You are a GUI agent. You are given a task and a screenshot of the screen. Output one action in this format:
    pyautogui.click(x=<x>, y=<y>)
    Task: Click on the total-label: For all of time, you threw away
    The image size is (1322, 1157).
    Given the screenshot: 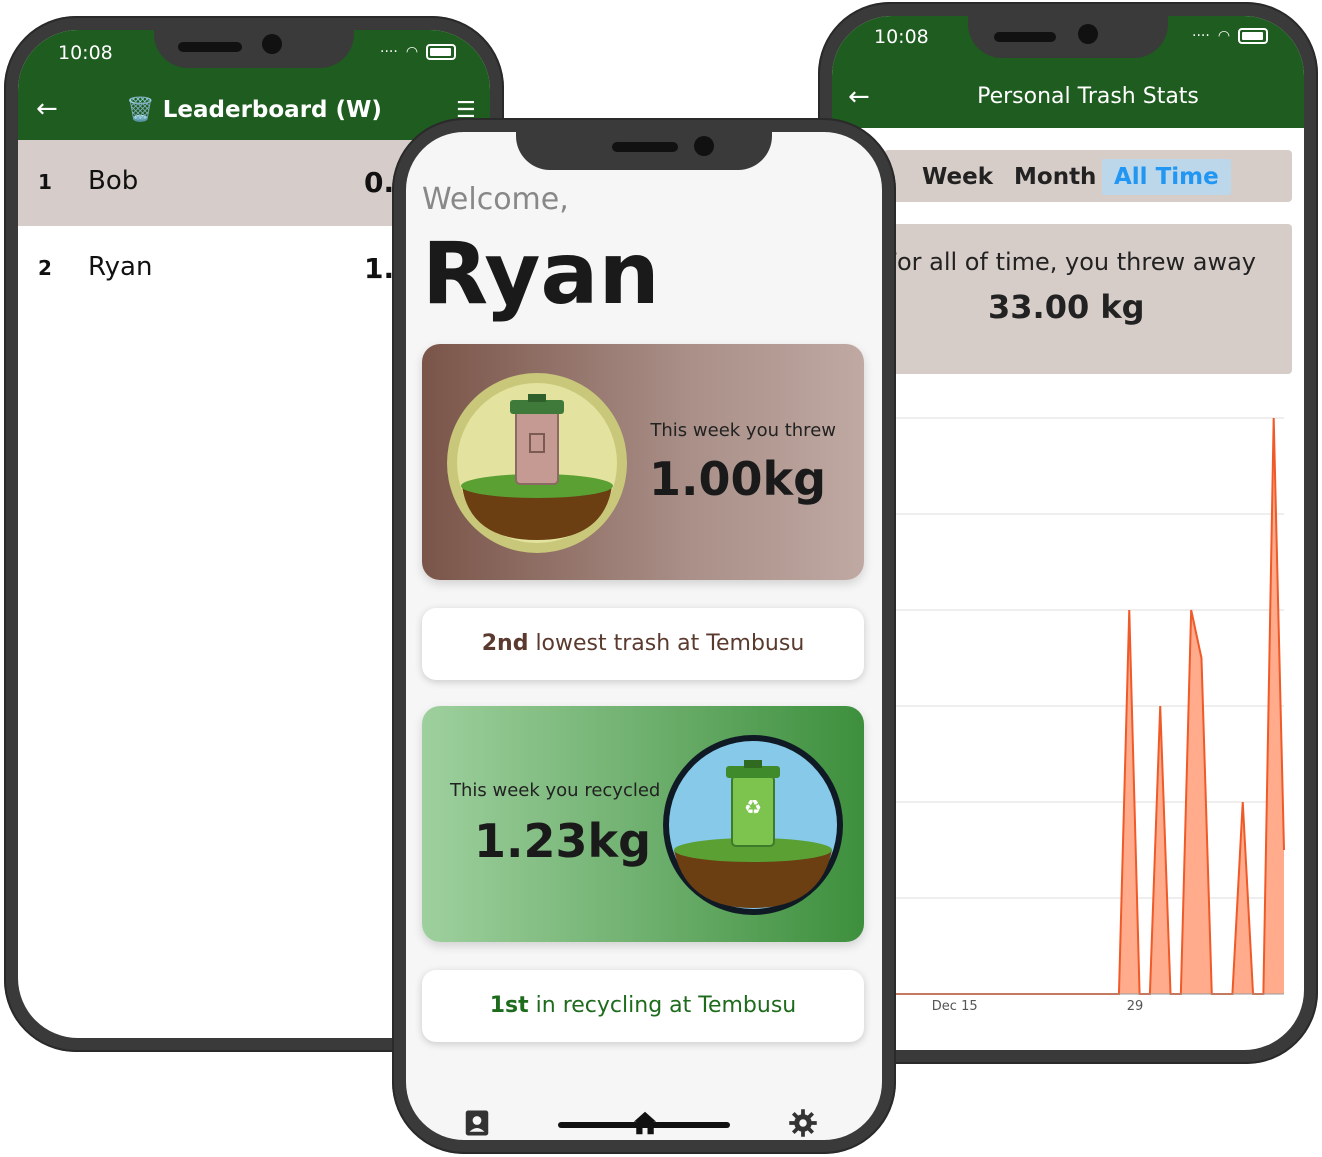 What is the action you would take?
    pyautogui.click(x=1070, y=262)
    